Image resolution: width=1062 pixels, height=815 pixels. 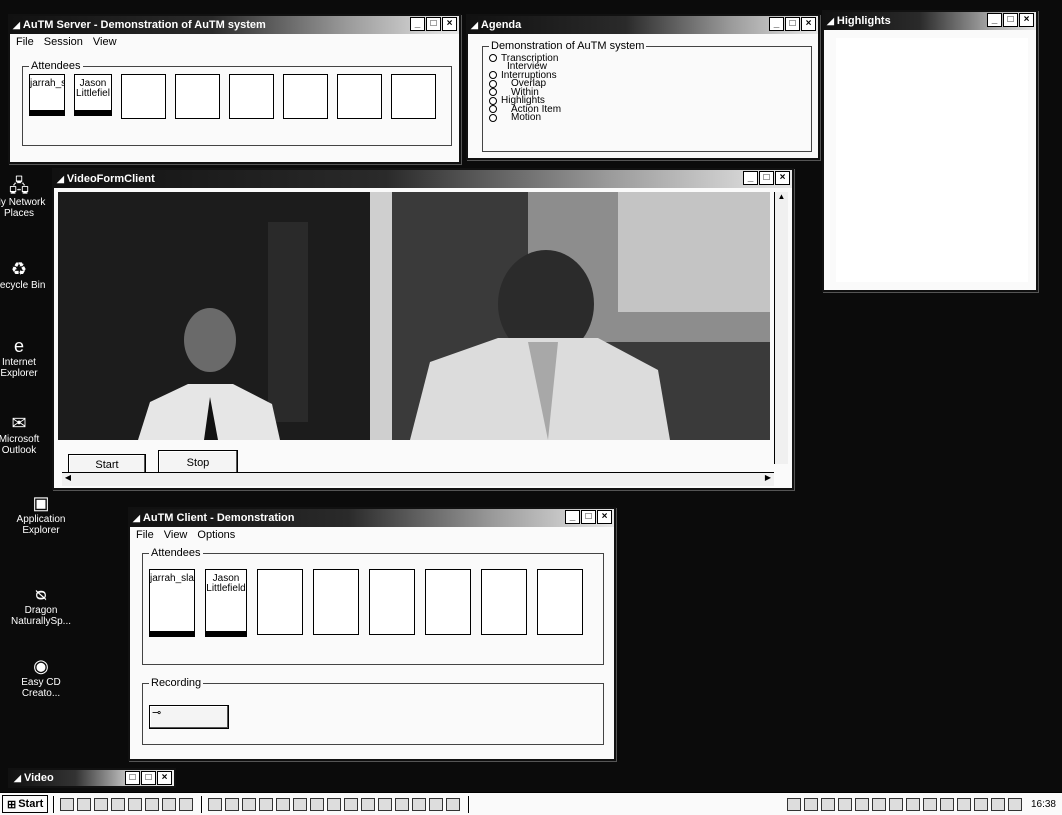 I want to click on desktop-icon-internet-explorer: e Internet Explorer, so click(x=26, y=357).